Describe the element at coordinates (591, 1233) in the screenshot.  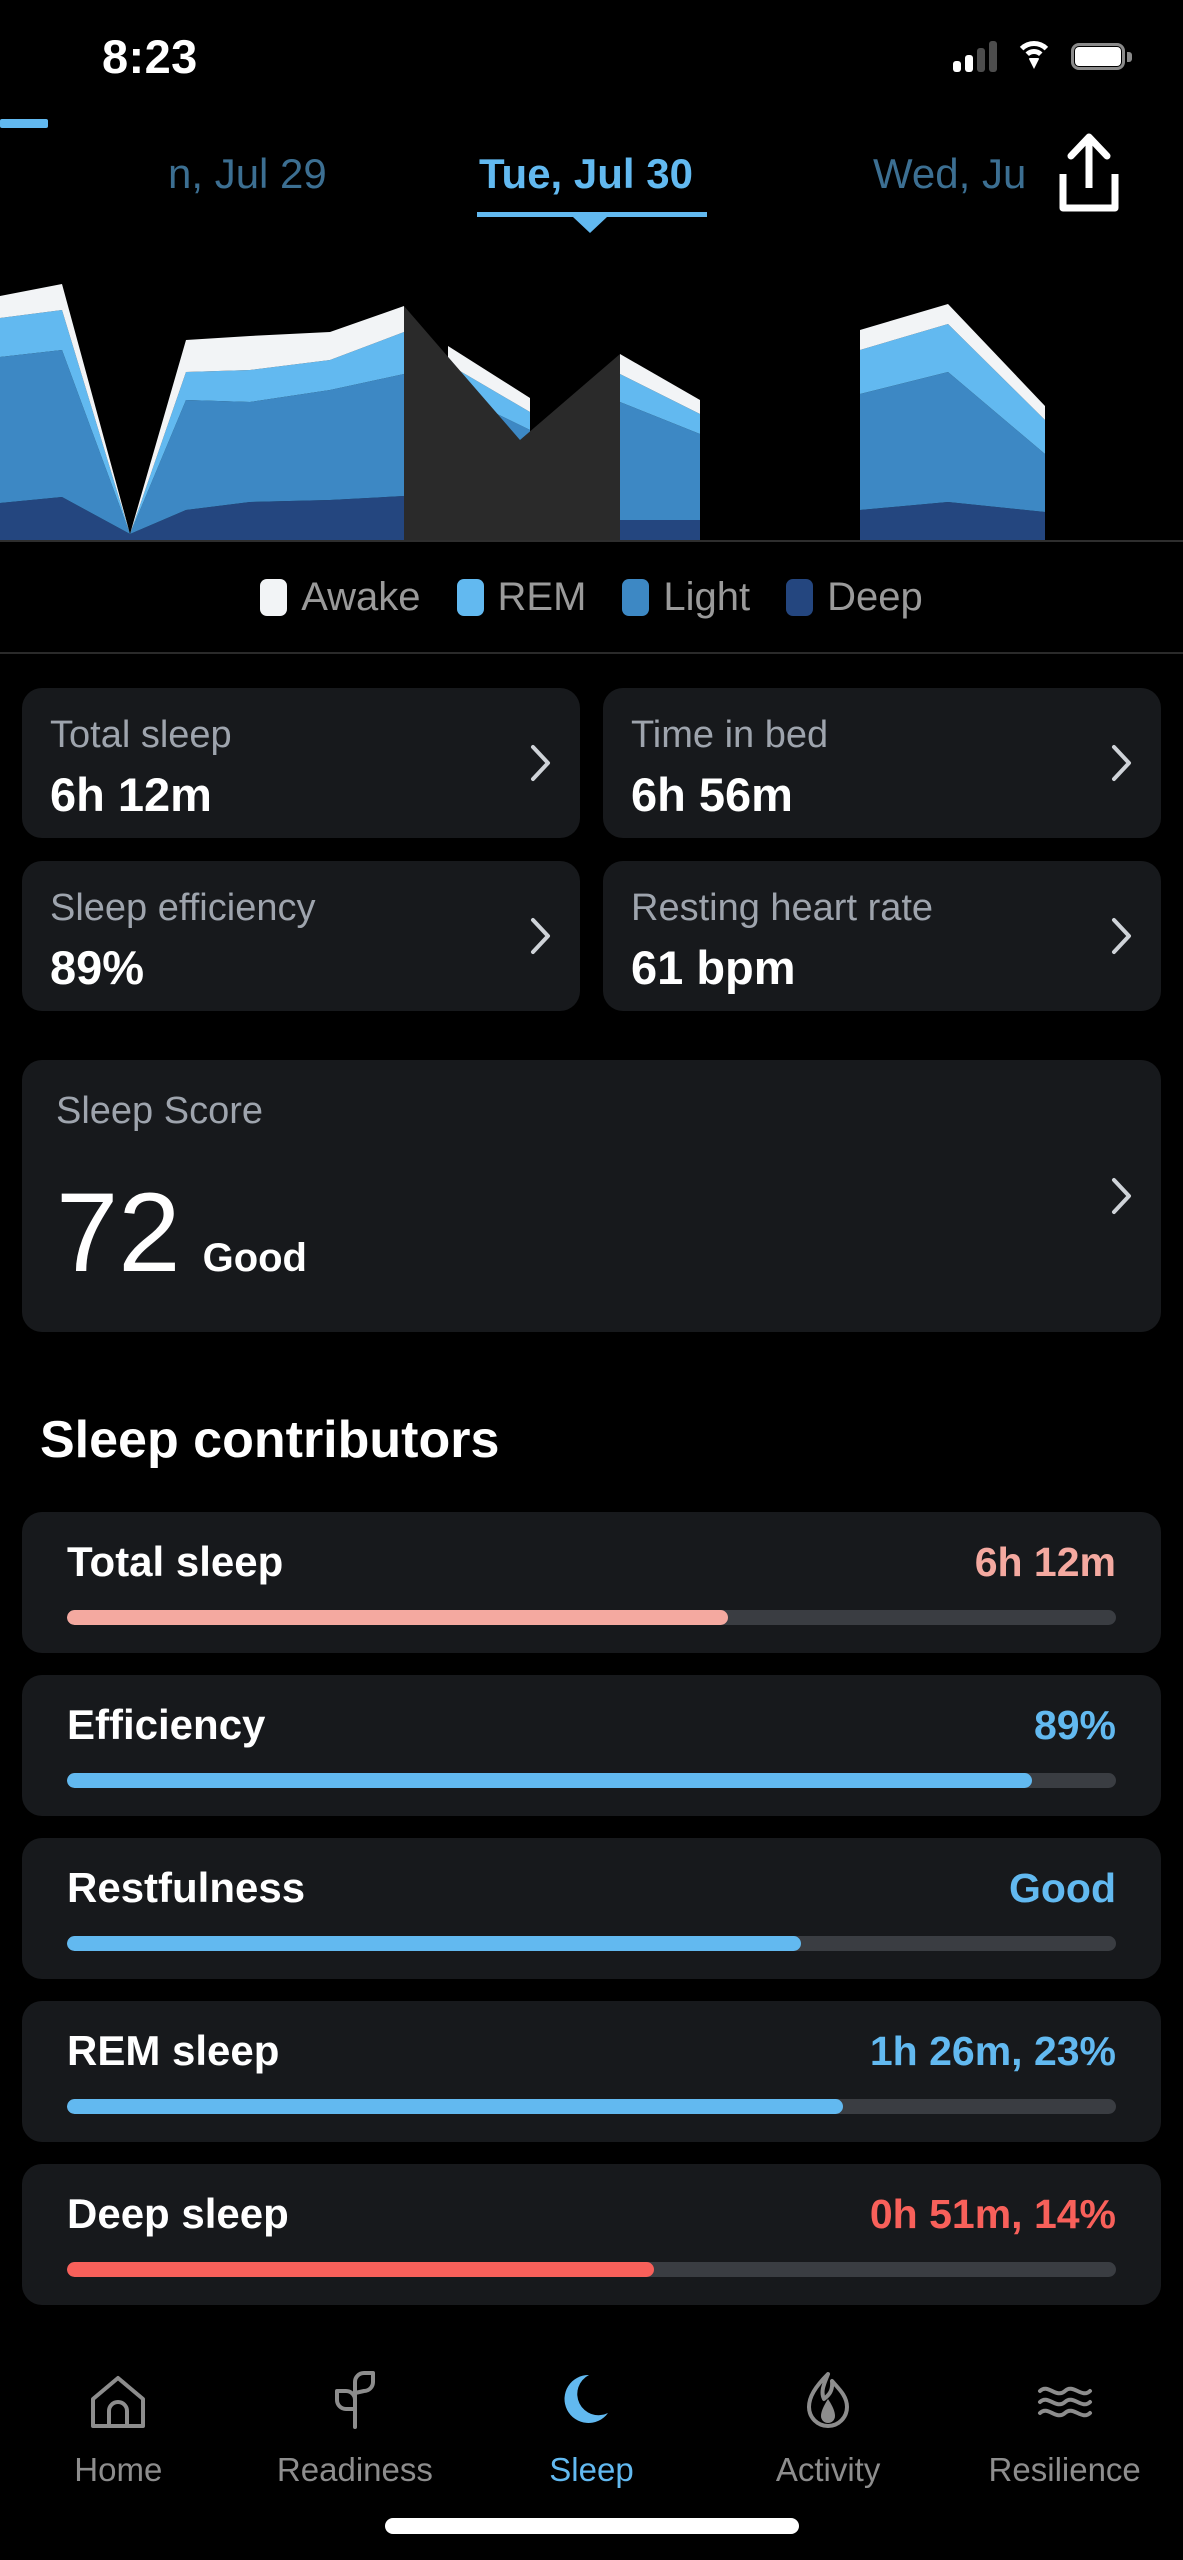
I see `sleep-score-row: 72 Good` at that location.